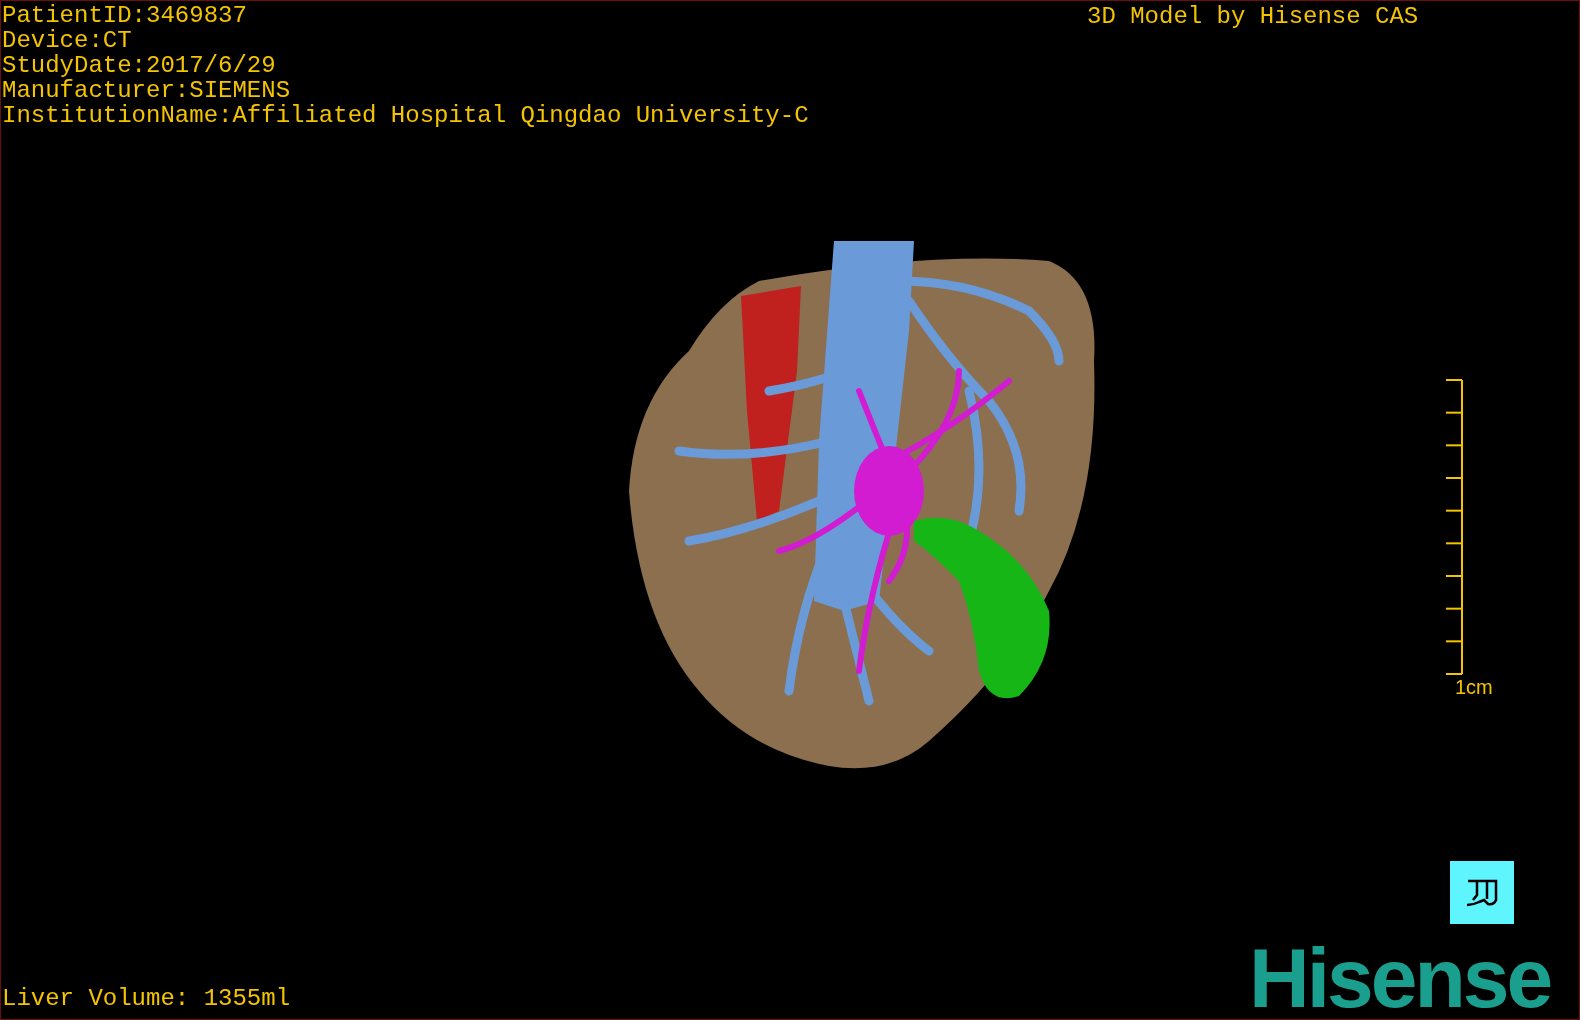 Image resolution: width=1580 pixels, height=1020 pixels. I want to click on scale-bar-label: 1cm, so click(1474, 687).